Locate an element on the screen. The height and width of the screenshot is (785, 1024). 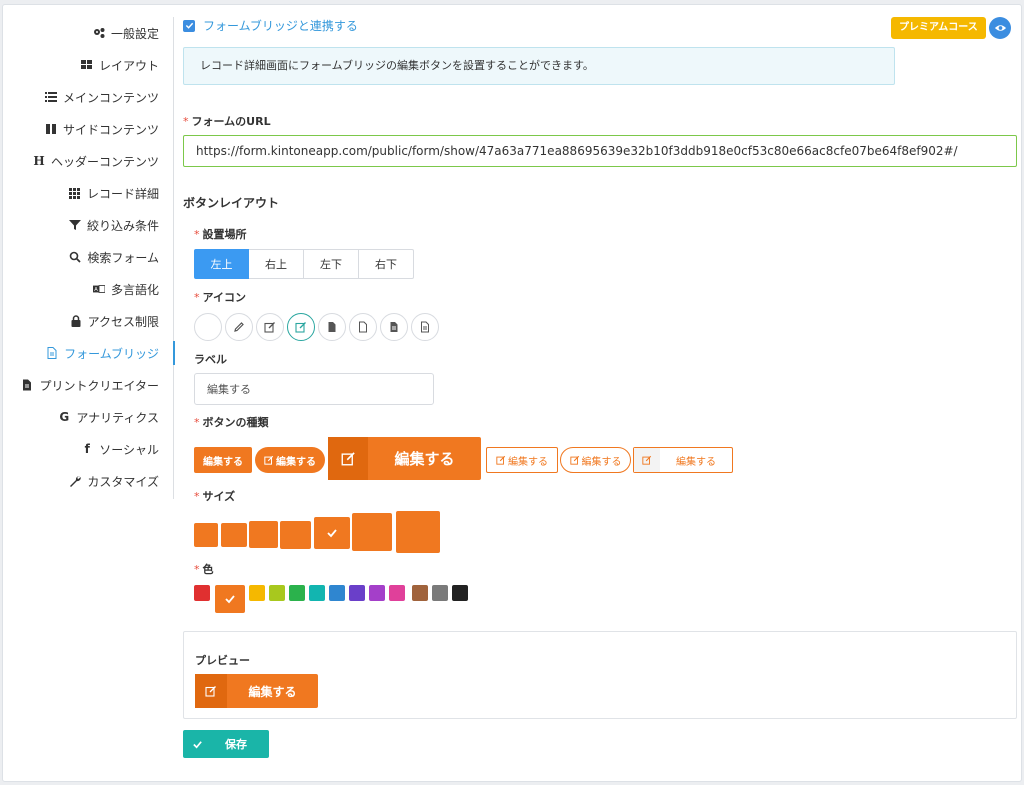
sidebar-item-search-form: 検索フォーム is located at coordinates (89, 257).